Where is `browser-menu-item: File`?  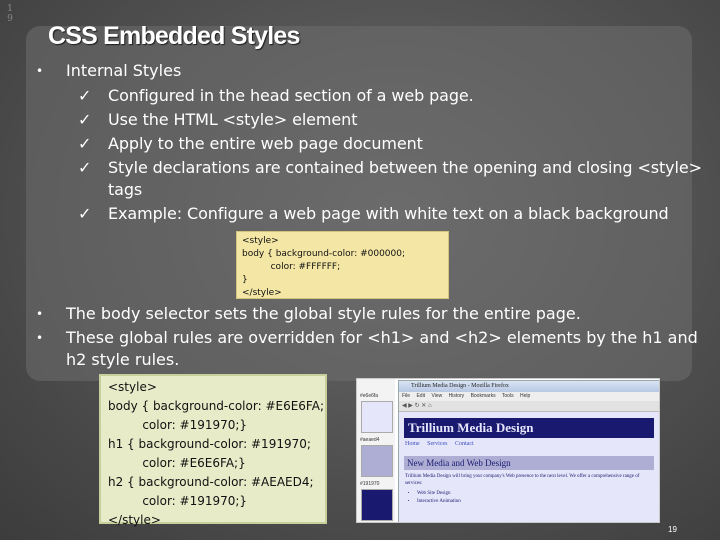 browser-menu-item: File is located at coordinates (406, 396).